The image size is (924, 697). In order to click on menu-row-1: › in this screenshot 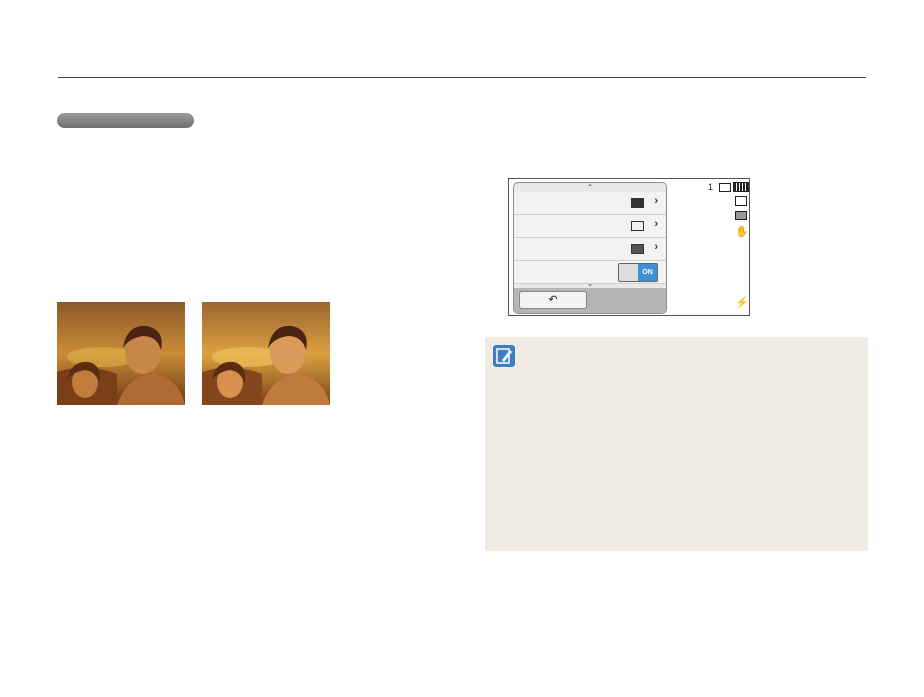, I will do `click(590, 203)`.